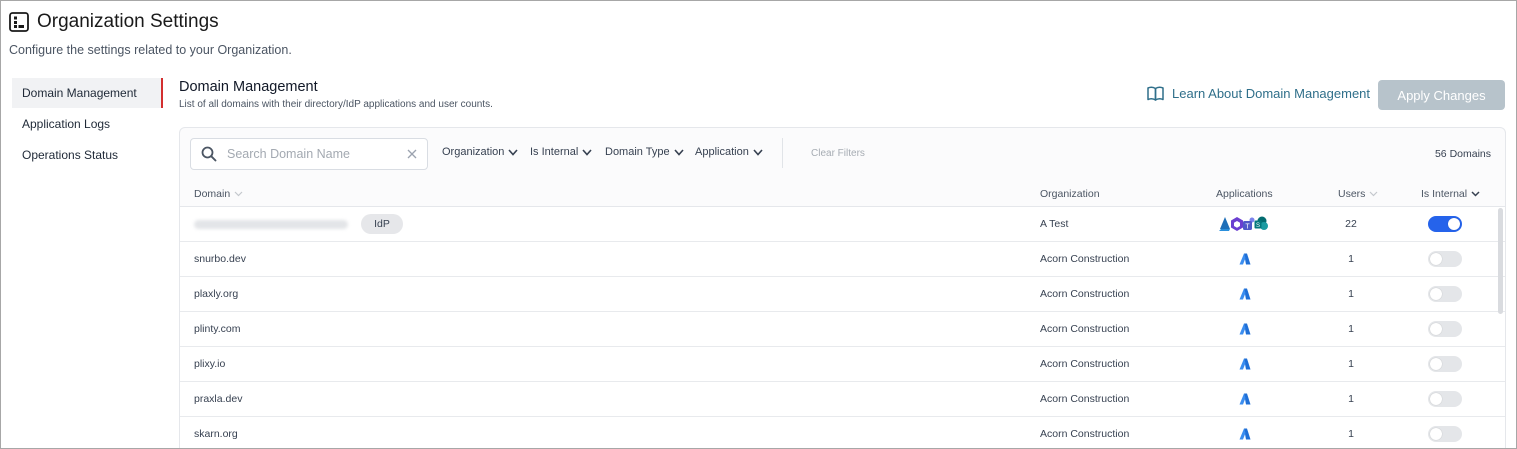 The image size is (1517, 449). Describe the element at coordinates (209, 154) in the screenshot. I see `search-icon` at that location.